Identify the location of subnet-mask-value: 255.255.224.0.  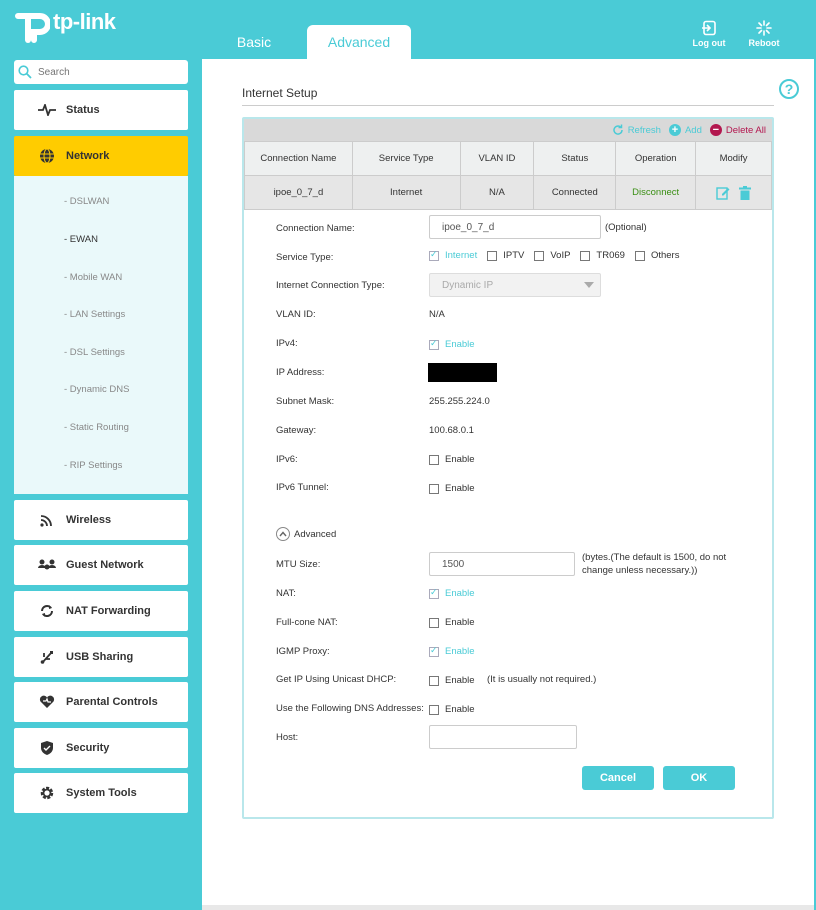
(459, 401).